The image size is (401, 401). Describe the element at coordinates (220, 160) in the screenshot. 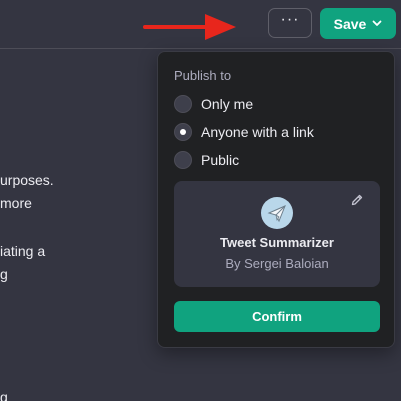

I see `radio-option-label: Public` at that location.